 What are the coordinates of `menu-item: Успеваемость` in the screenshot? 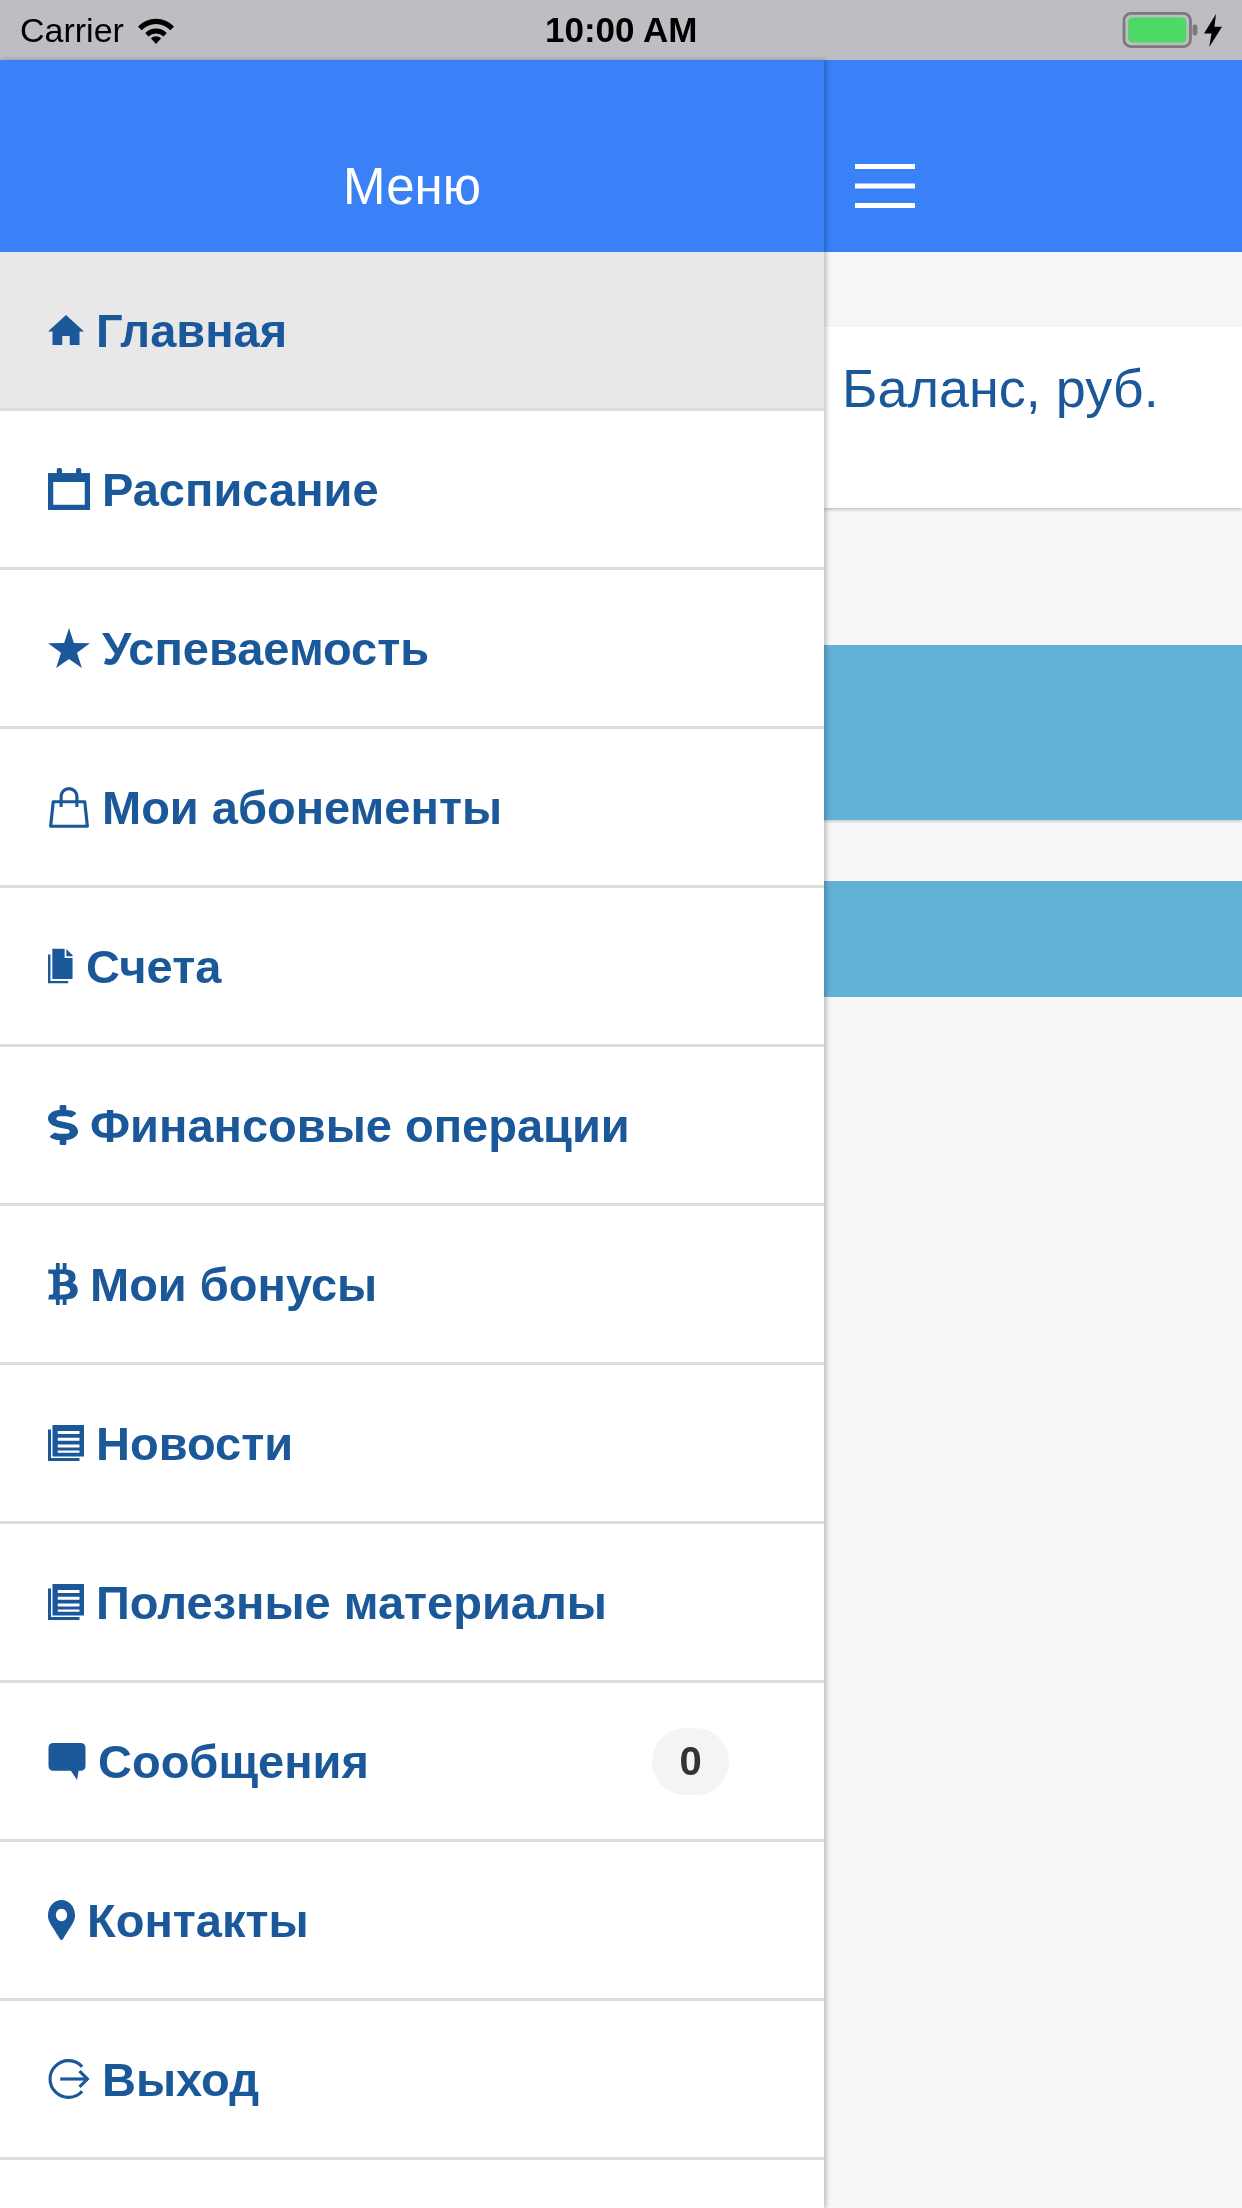 It's located at (412, 649).